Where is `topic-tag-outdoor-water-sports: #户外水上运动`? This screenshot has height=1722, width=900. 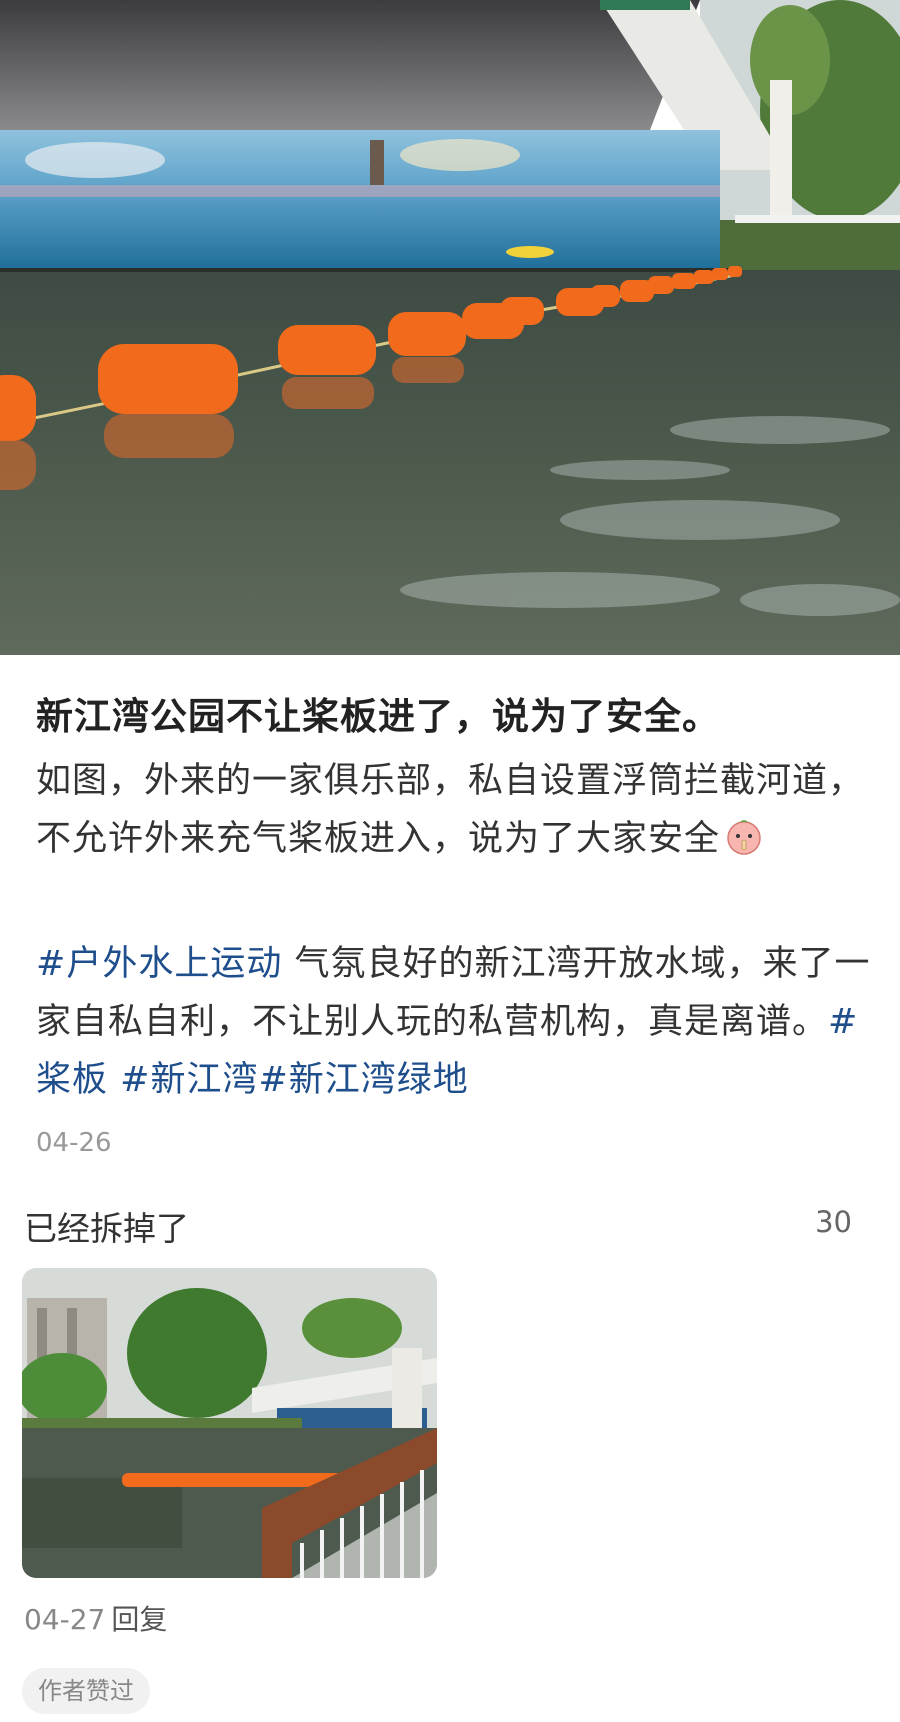 topic-tag-outdoor-water-sports: #户外水上运动 is located at coordinates (159, 964).